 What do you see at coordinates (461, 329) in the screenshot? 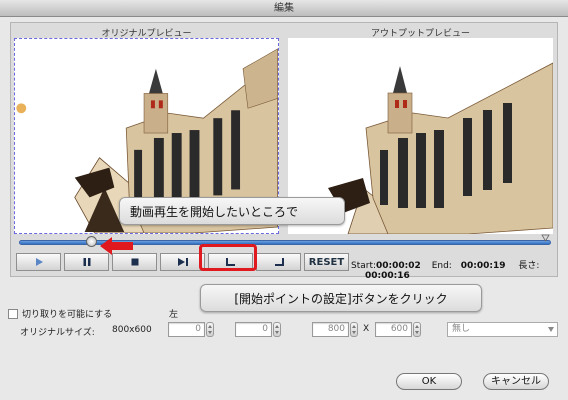
I see `aspect-select-value: 無し` at bounding box center [461, 329].